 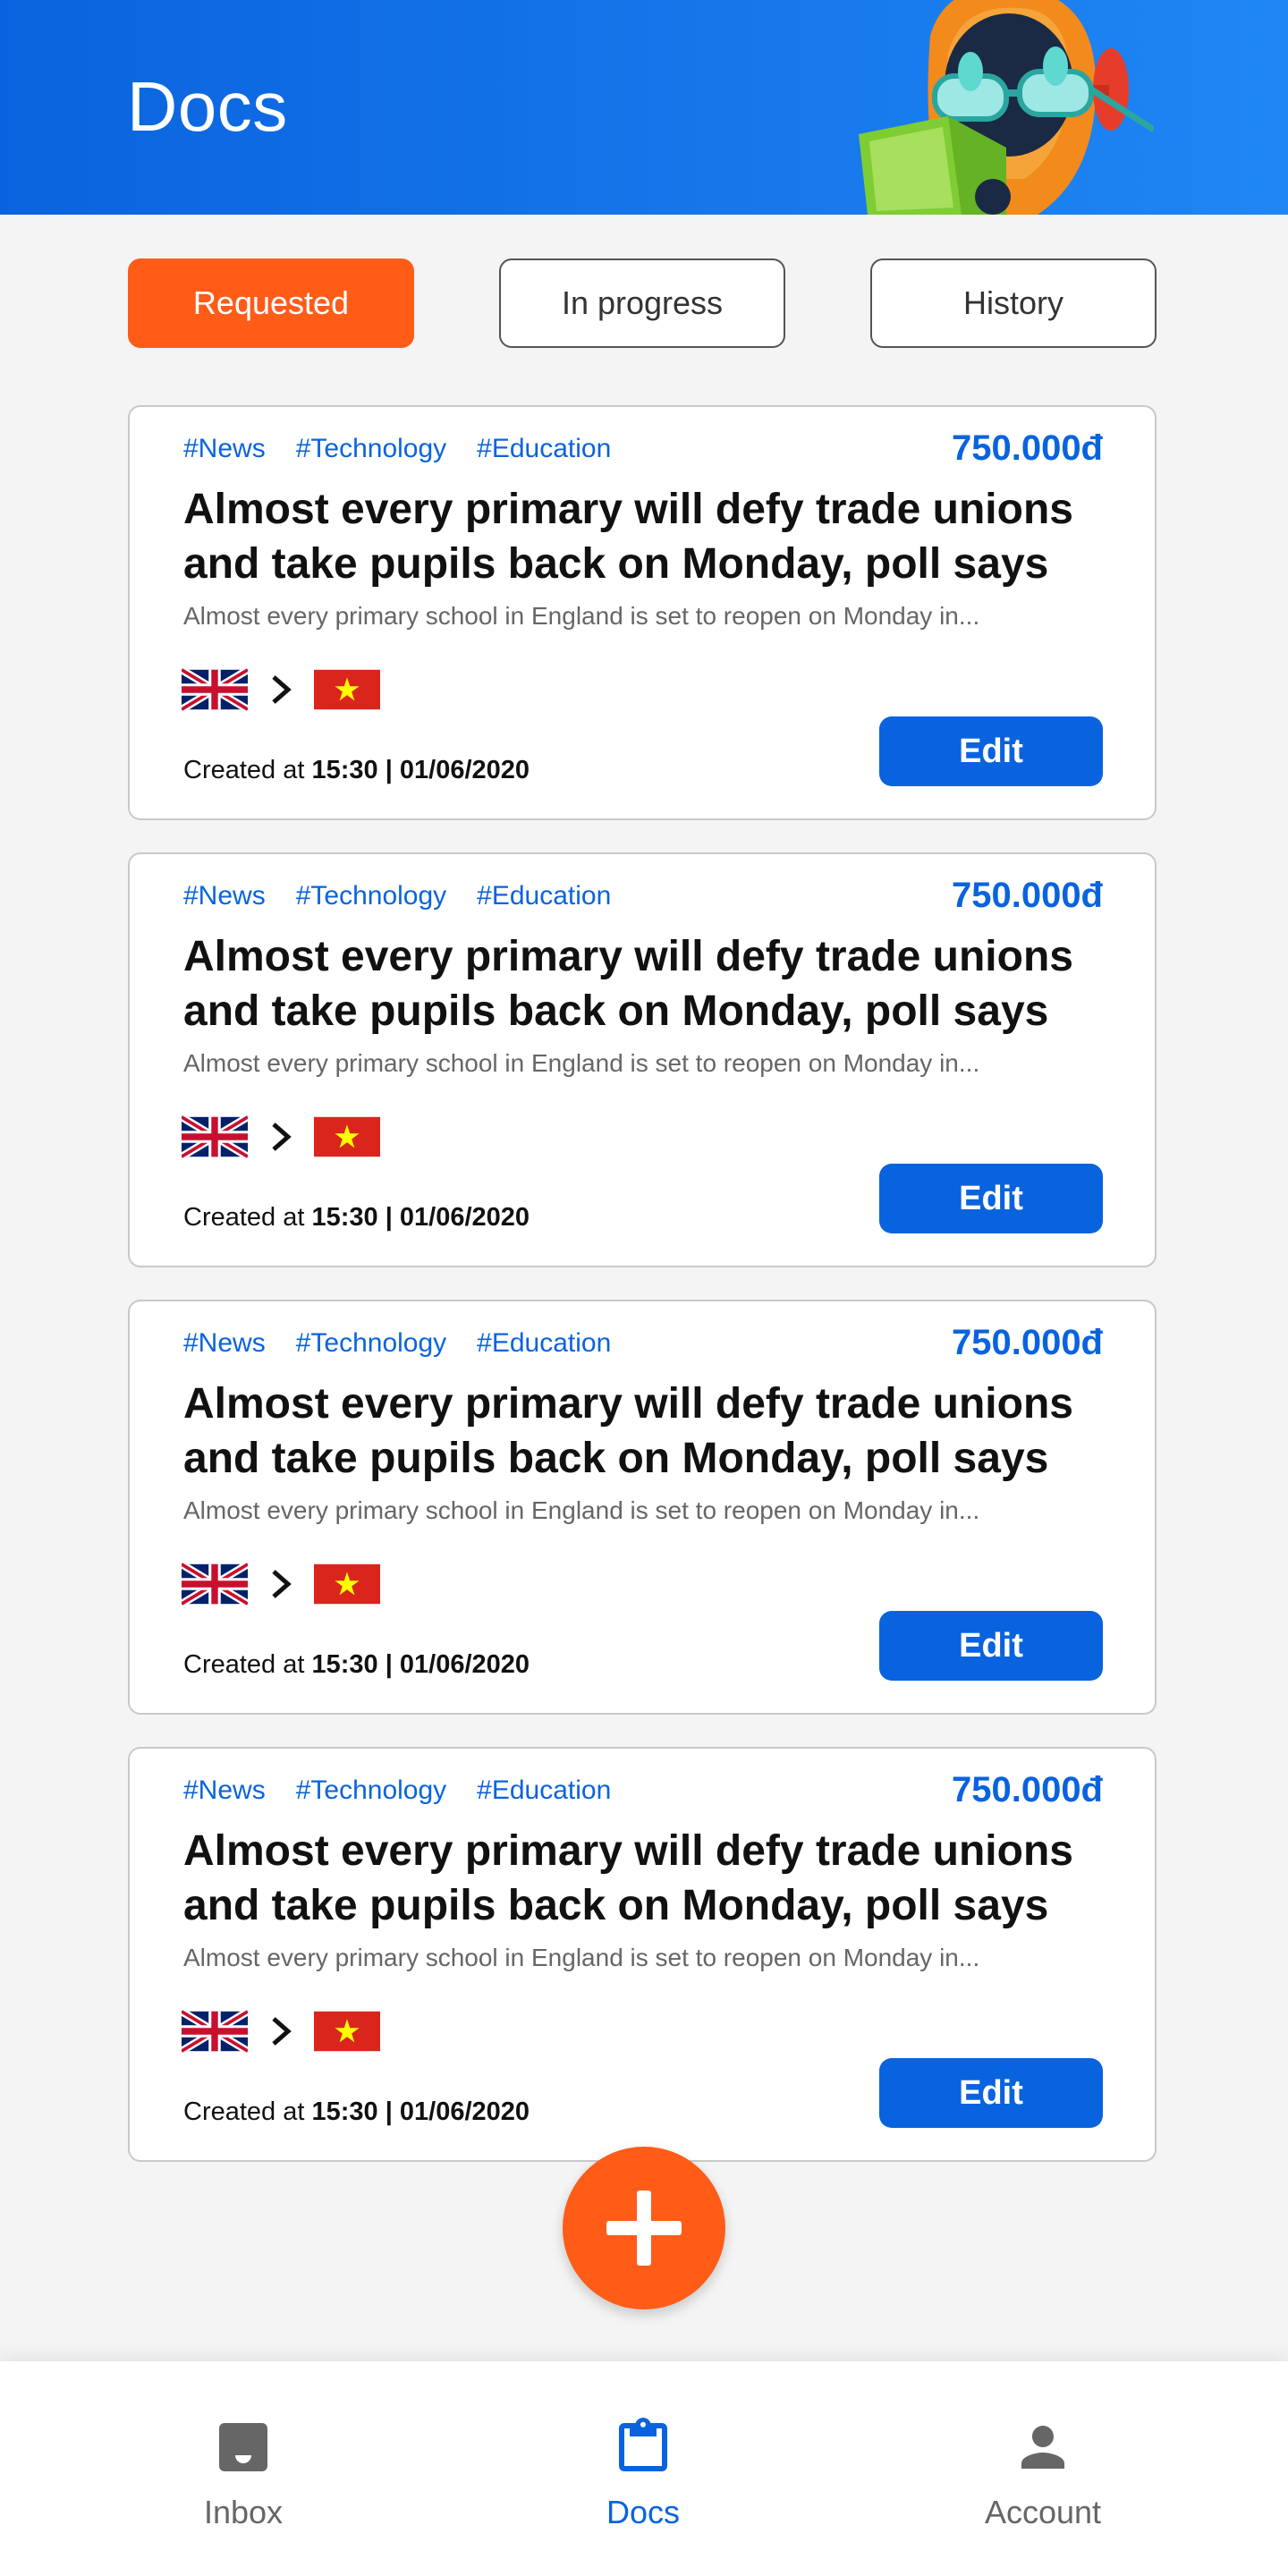 I want to click on nav-label: Inbox, so click(x=243, y=2512).